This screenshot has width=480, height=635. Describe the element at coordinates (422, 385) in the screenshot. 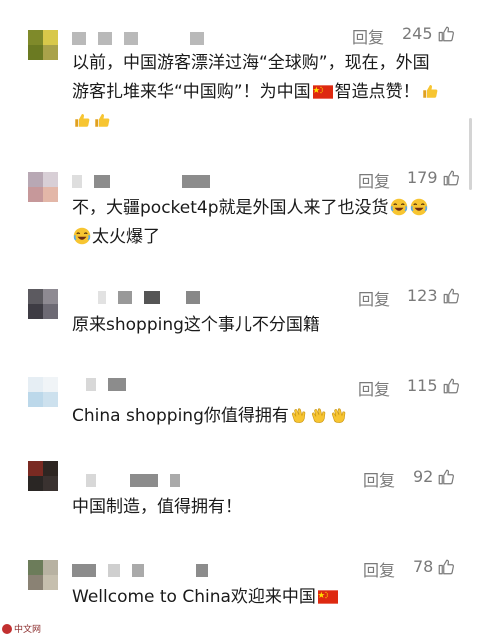

I see `like-count: 115` at that location.